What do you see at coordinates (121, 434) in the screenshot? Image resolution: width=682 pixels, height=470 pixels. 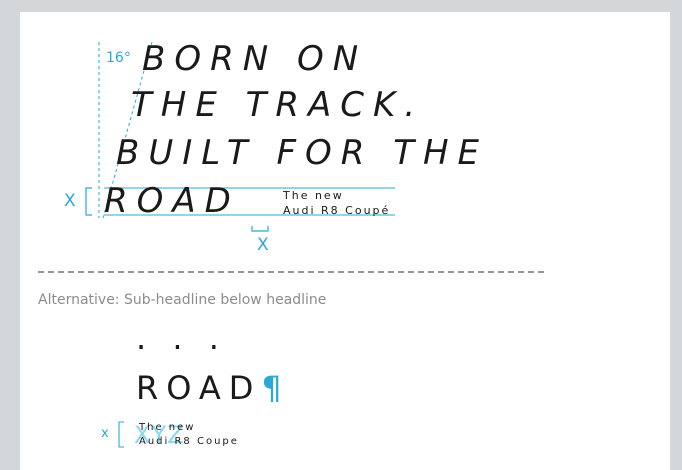 I see `alt-x-bracket` at bounding box center [121, 434].